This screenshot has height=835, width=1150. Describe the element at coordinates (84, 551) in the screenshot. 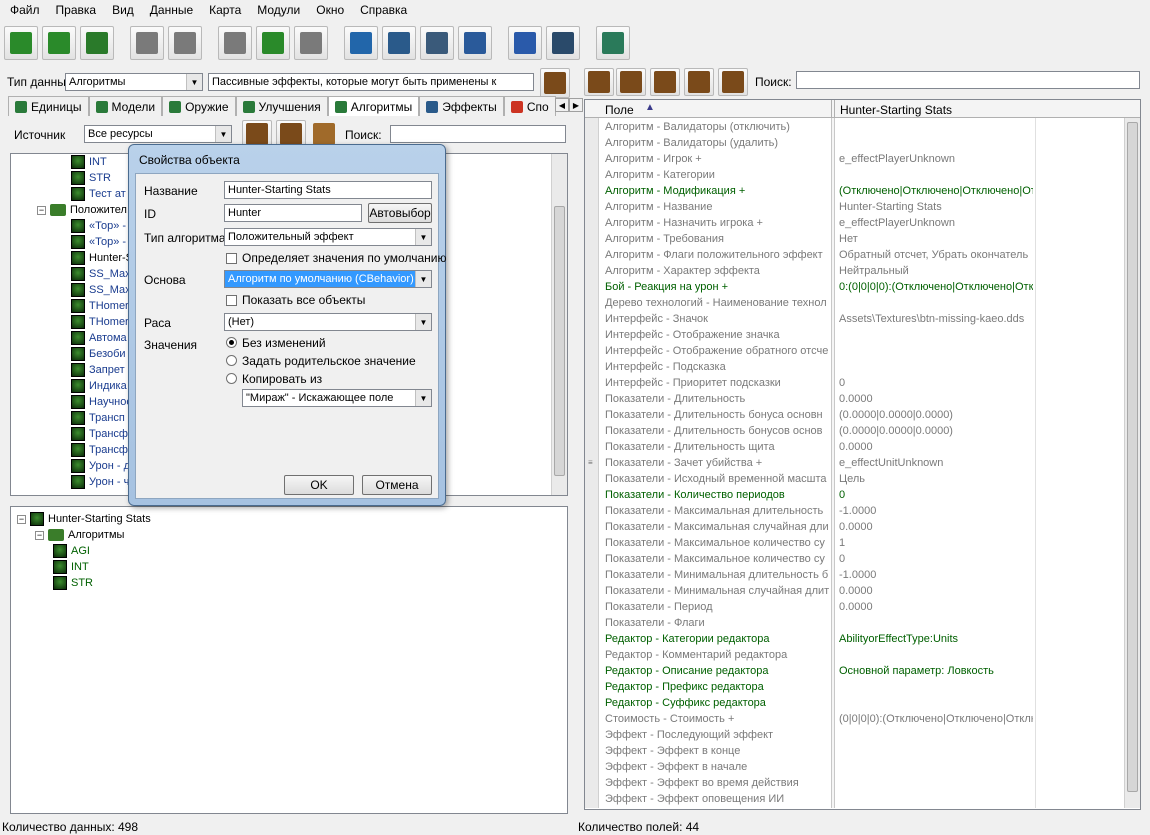

I see `detail-row: AGI` at that location.